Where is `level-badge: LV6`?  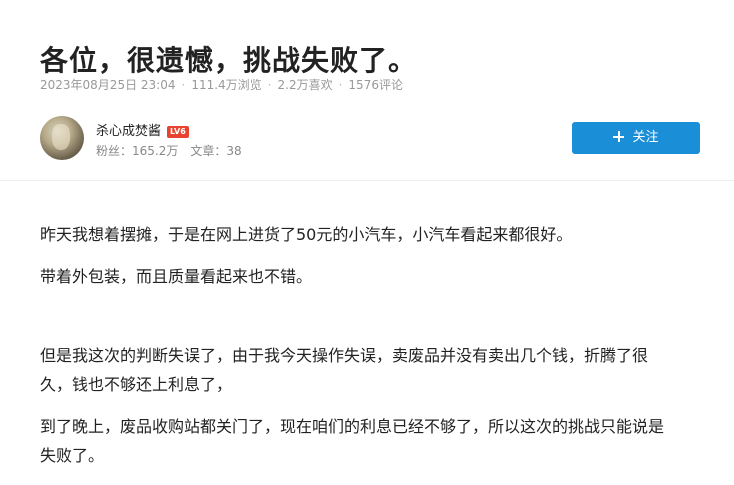
level-badge: LV6 is located at coordinates (178, 132).